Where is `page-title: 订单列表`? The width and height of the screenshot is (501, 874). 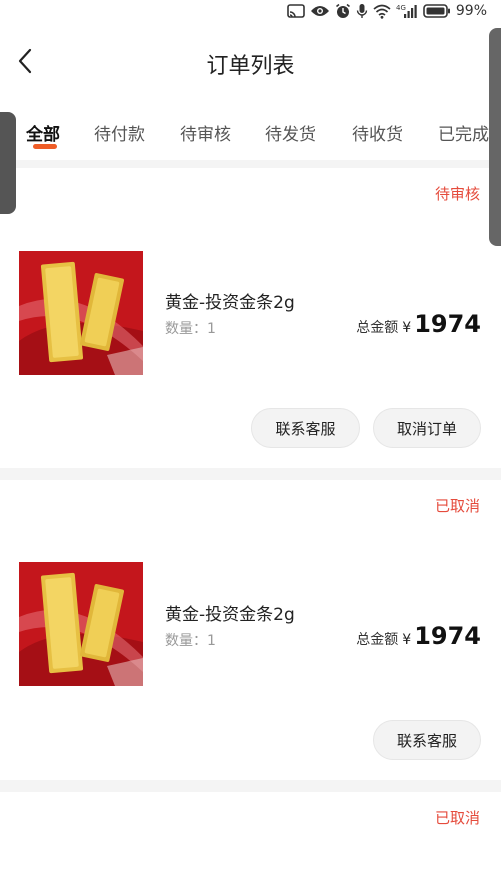
page-title: 订单列表 is located at coordinates (250, 66).